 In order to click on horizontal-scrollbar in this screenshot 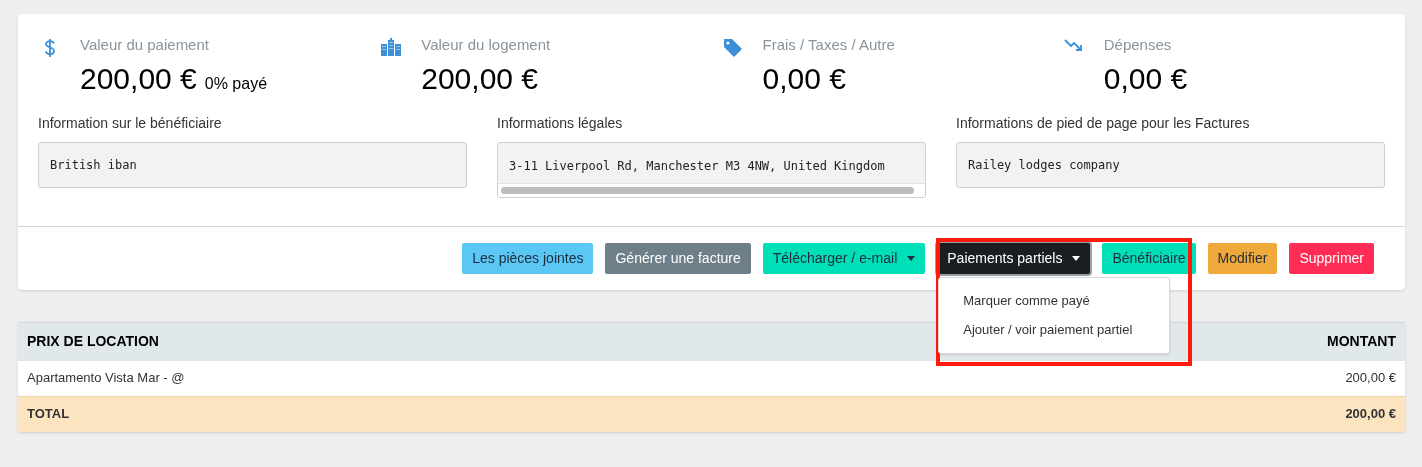, I will do `click(707, 190)`.